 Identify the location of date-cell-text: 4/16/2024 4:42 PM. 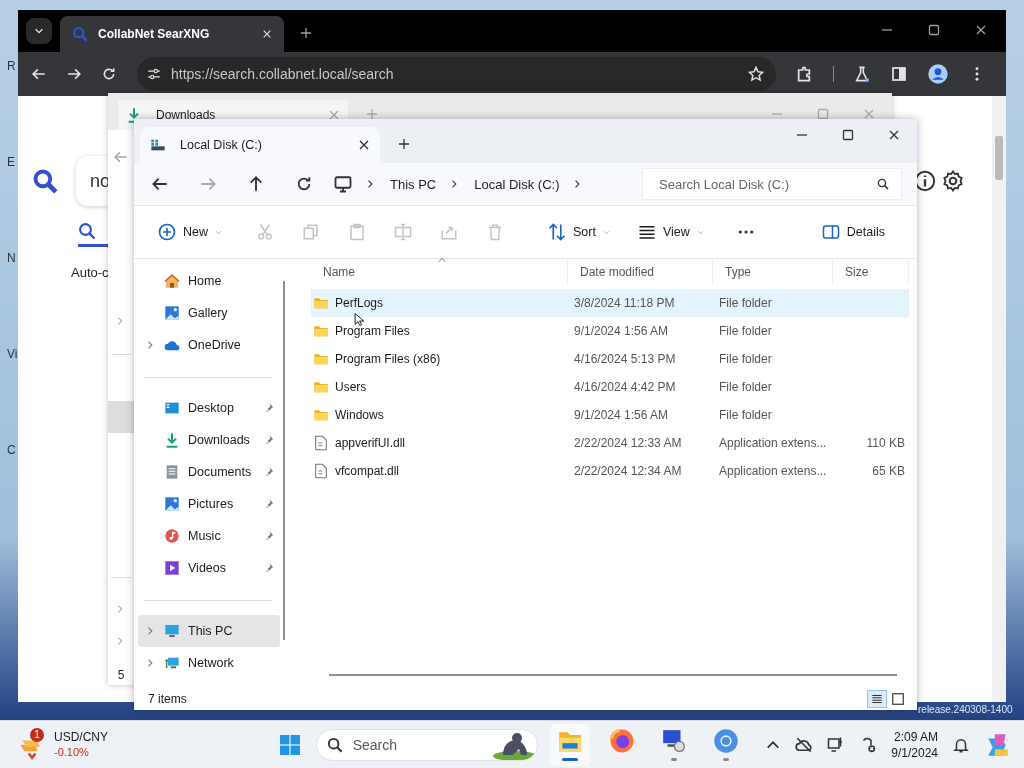
(625, 387).